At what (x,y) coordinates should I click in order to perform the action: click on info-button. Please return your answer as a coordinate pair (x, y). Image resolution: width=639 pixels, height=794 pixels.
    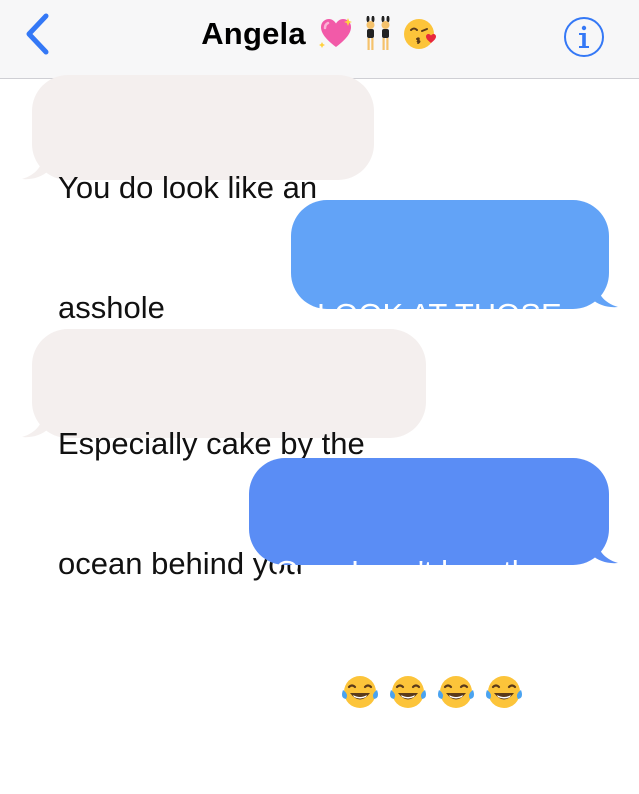
    Looking at the image, I should click on (584, 37).